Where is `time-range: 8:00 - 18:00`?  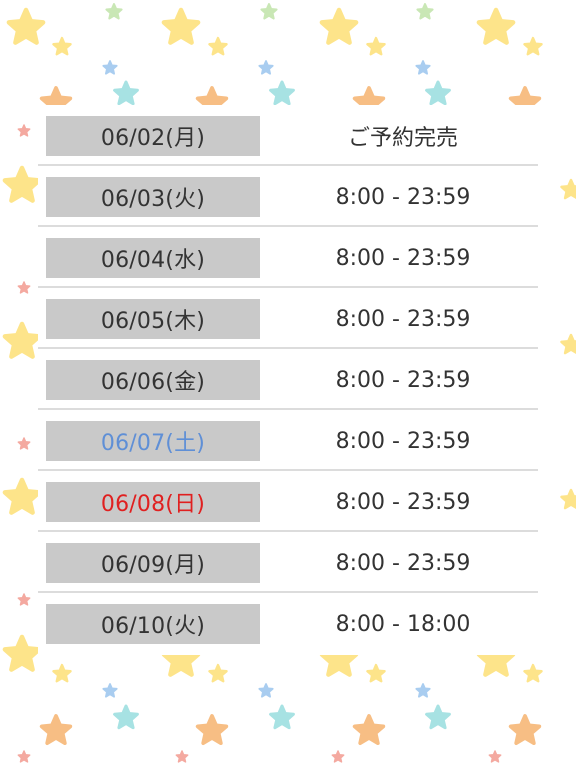 time-range: 8:00 - 18:00 is located at coordinates (403, 624).